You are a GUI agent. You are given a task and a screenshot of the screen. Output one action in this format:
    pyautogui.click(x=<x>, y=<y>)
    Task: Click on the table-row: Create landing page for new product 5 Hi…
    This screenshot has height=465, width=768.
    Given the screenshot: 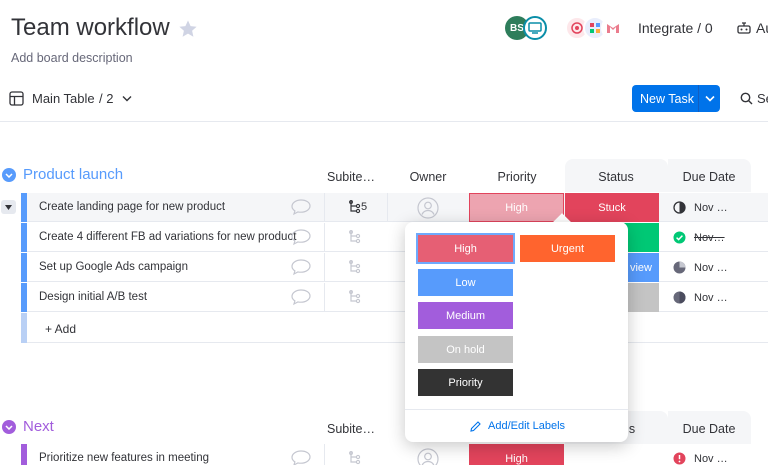 What is the action you would take?
    pyautogui.click(x=394, y=207)
    